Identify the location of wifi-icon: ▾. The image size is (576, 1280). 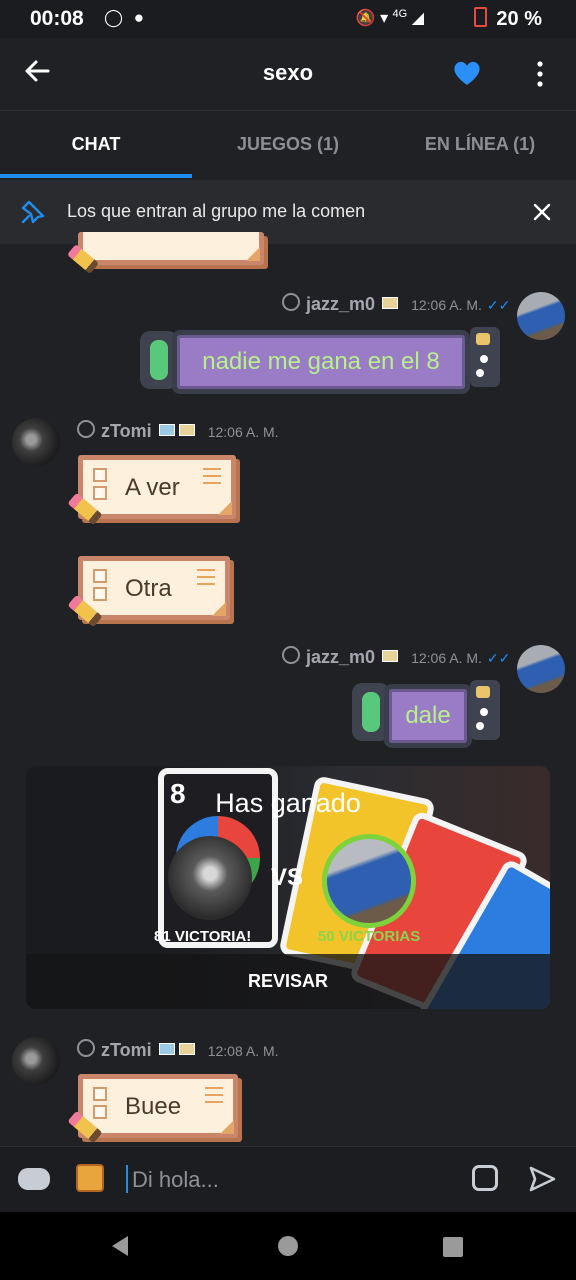
(384, 18).